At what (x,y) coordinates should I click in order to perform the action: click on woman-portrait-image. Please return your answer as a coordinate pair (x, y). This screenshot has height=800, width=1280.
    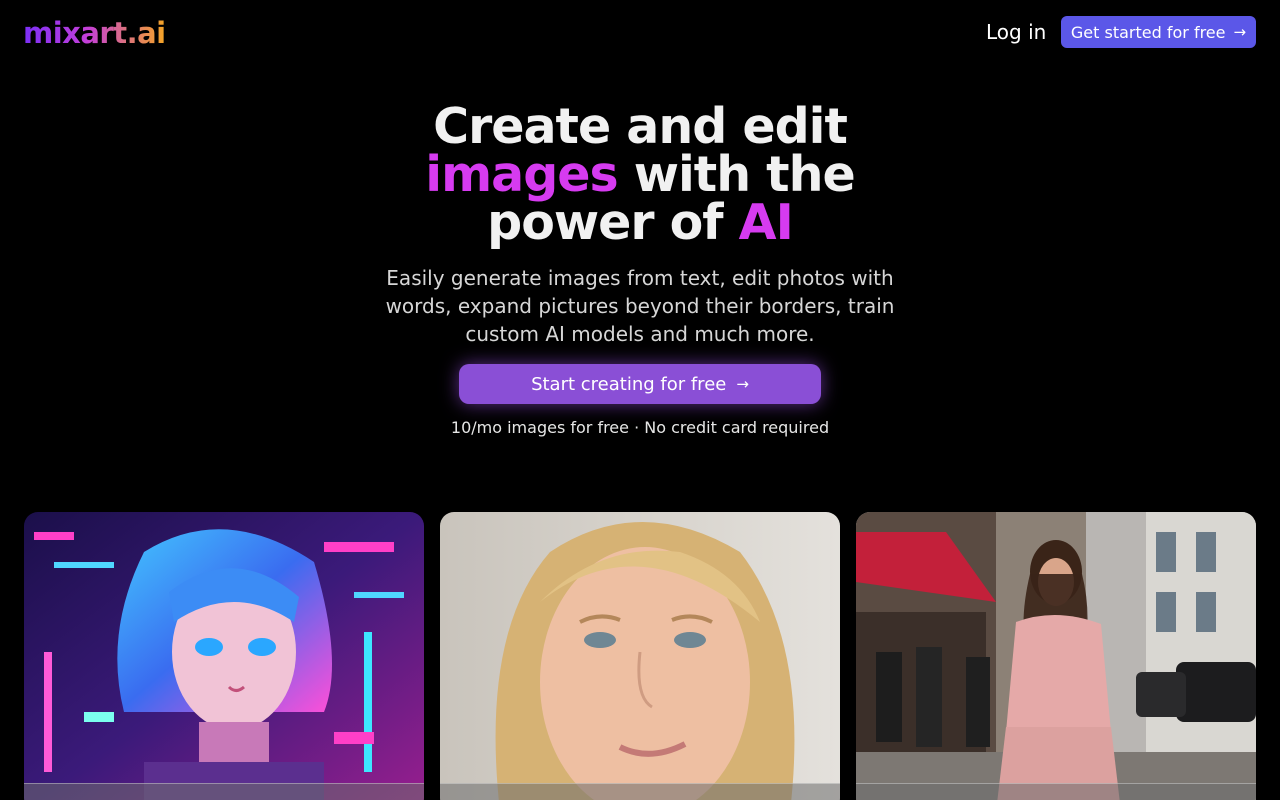
    Looking at the image, I should click on (640, 656).